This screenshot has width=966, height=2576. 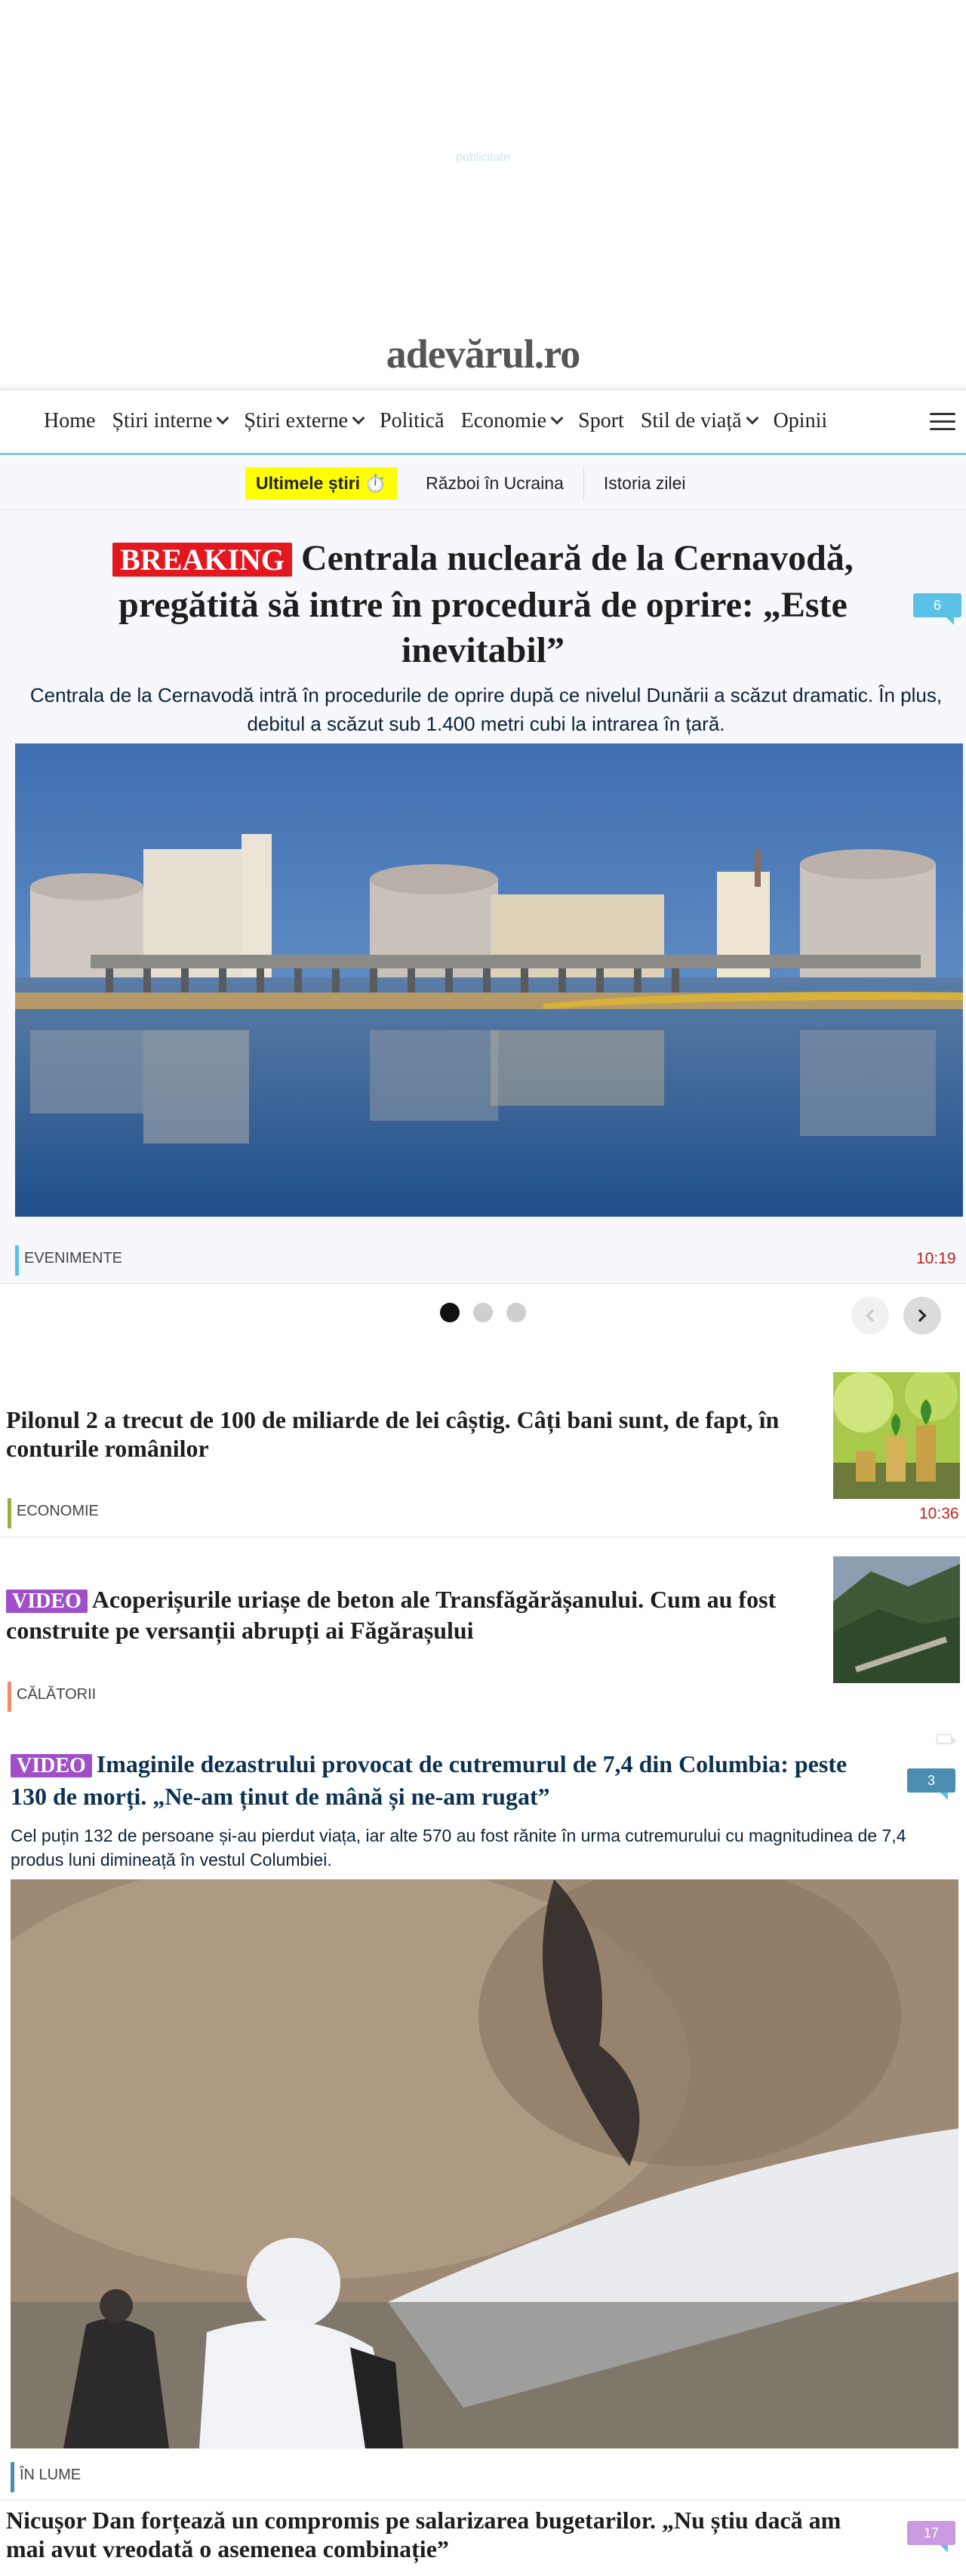 What do you see at coordinates (202, 560) in the screenshot?
I see `breaking-badge: BREAKING` at bounding box center [202, 560].